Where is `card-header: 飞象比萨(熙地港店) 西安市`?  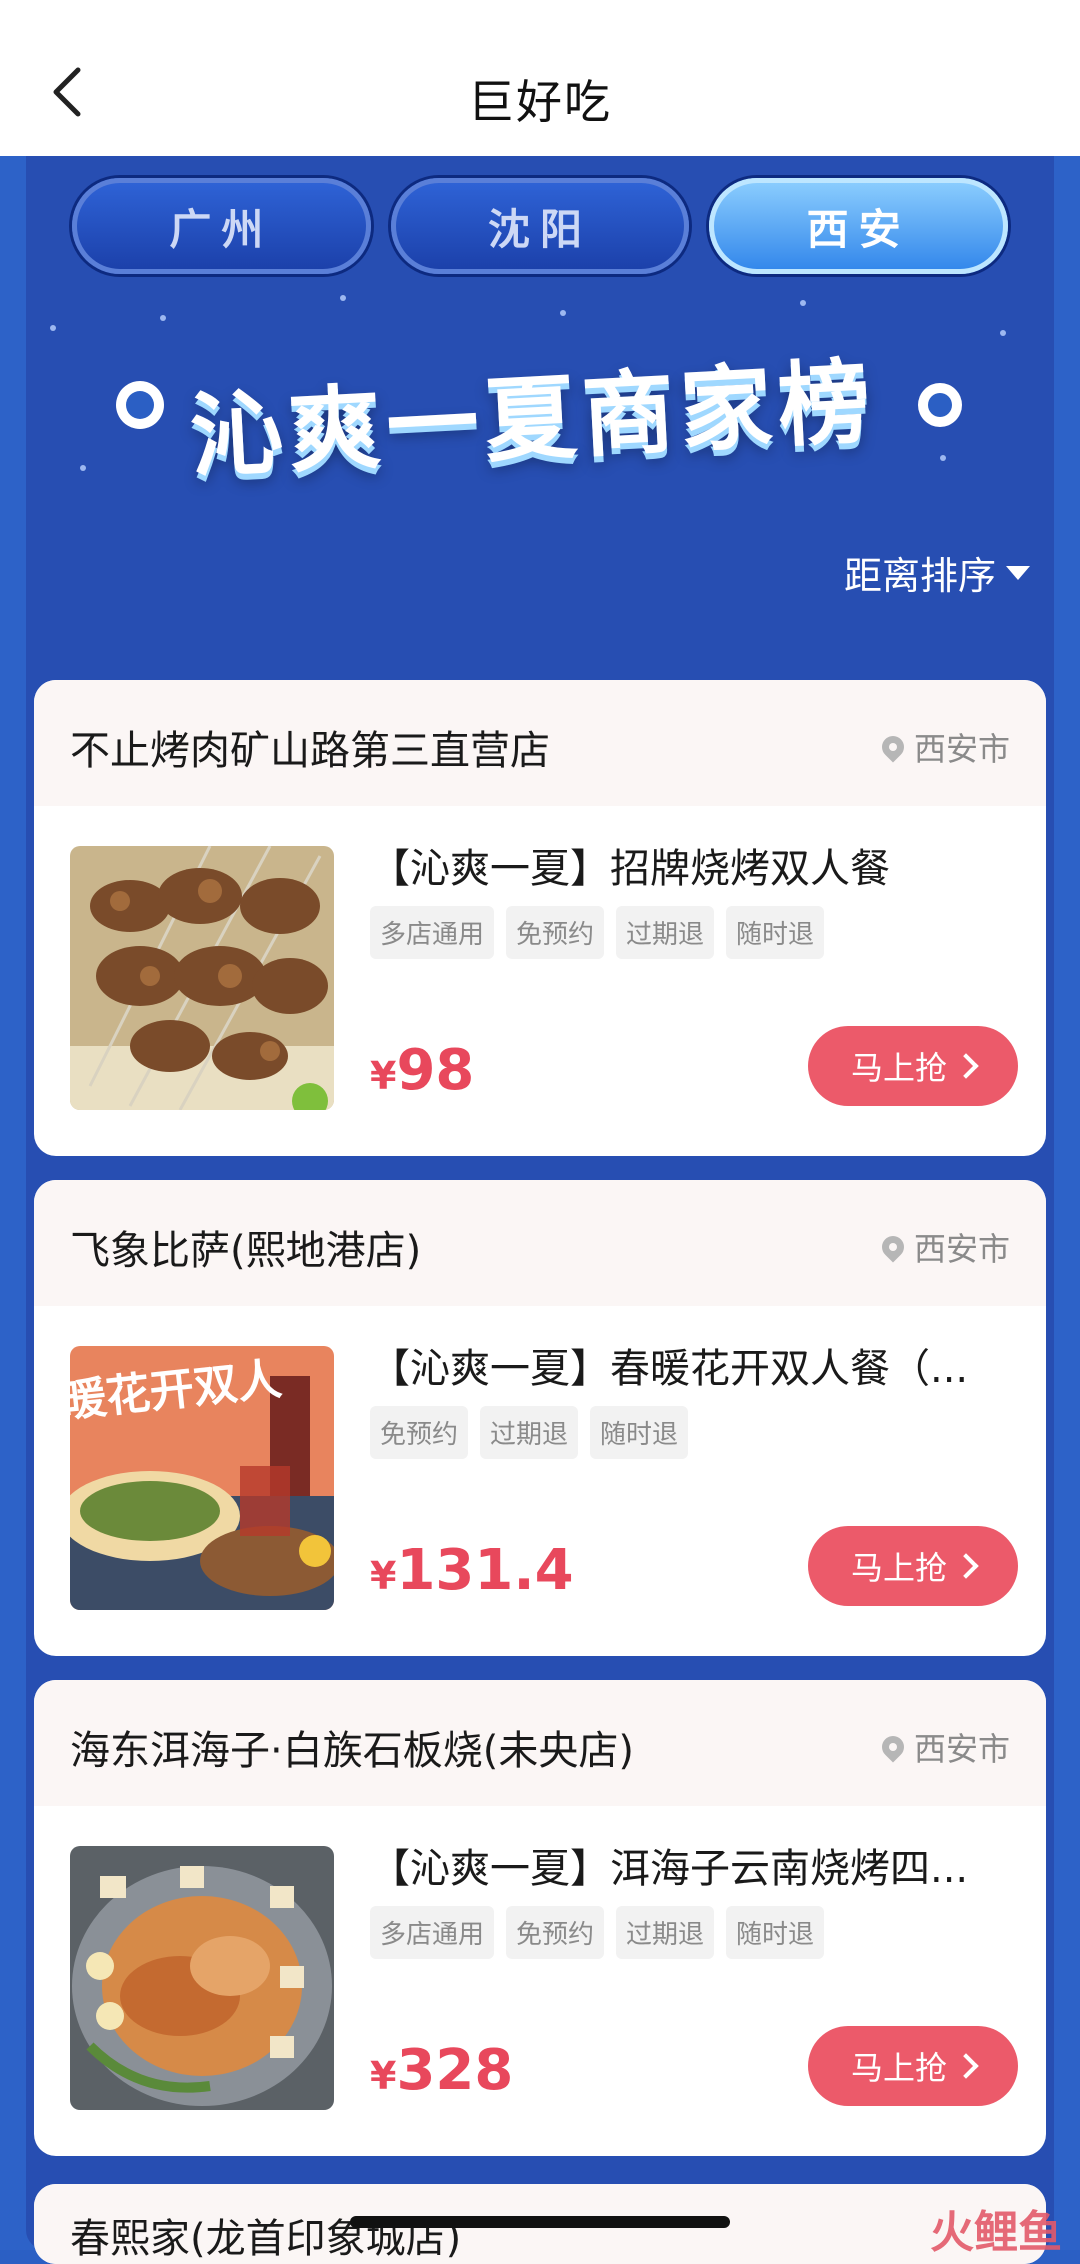
card-header: 飞象比萨(熙地港店) 西安市 is located at coordinates (540, 1243).